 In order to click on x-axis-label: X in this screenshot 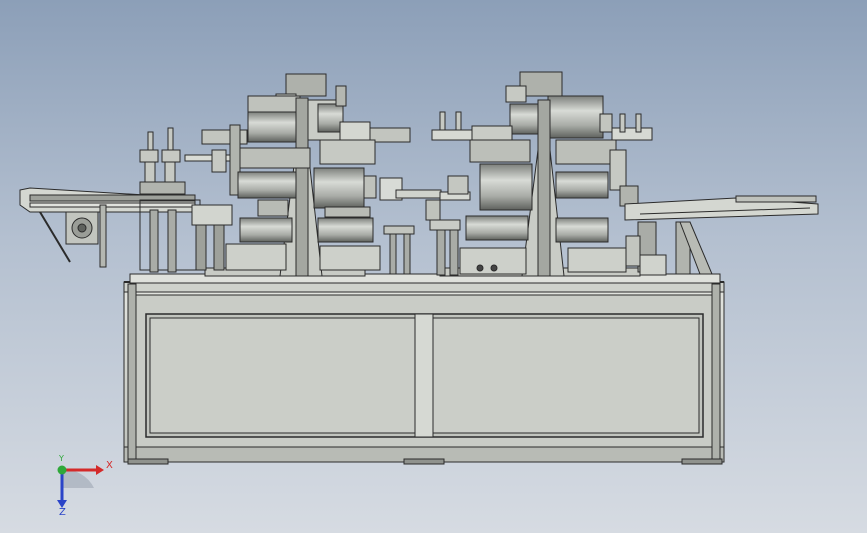, I will do `click(109, 465)`.